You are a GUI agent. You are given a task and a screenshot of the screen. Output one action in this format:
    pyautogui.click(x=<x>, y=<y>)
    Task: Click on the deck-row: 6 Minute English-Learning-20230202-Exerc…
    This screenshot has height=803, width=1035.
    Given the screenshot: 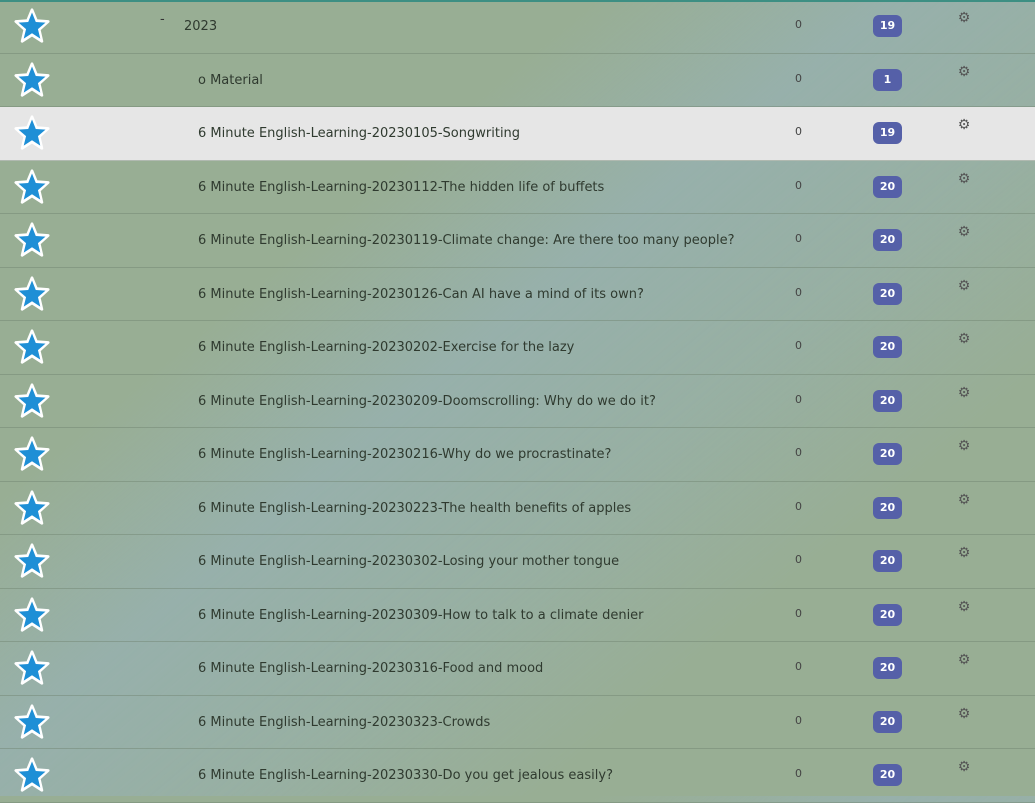 What is the action you would take?
    pyautogui.click(x=517, y=348)
    